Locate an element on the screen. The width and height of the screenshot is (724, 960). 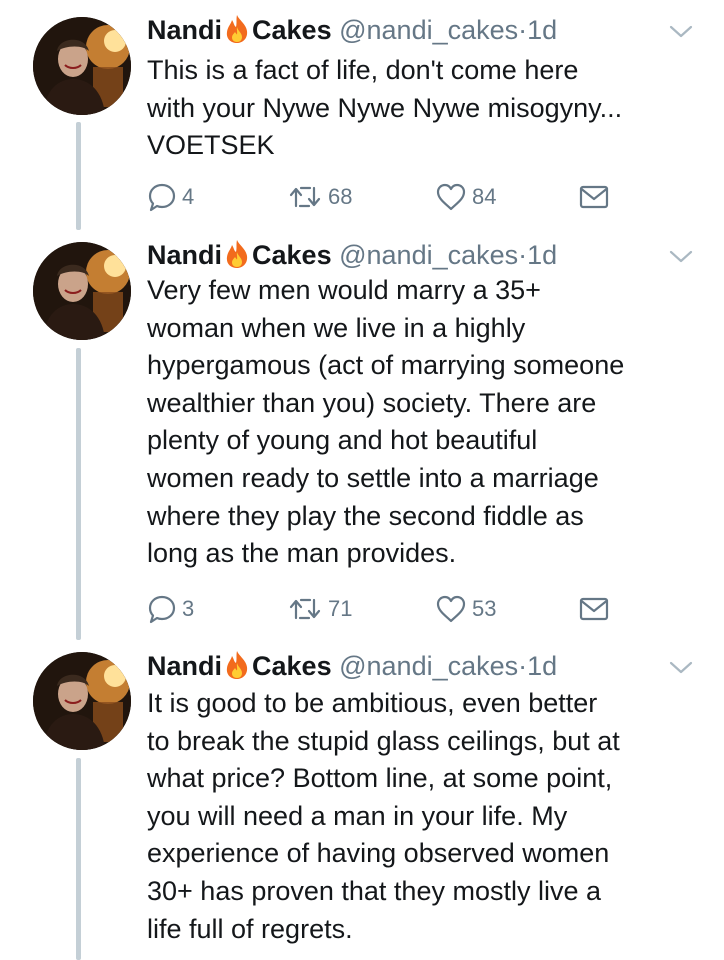
reply-count: 3 is located at coordinates (188, 608).